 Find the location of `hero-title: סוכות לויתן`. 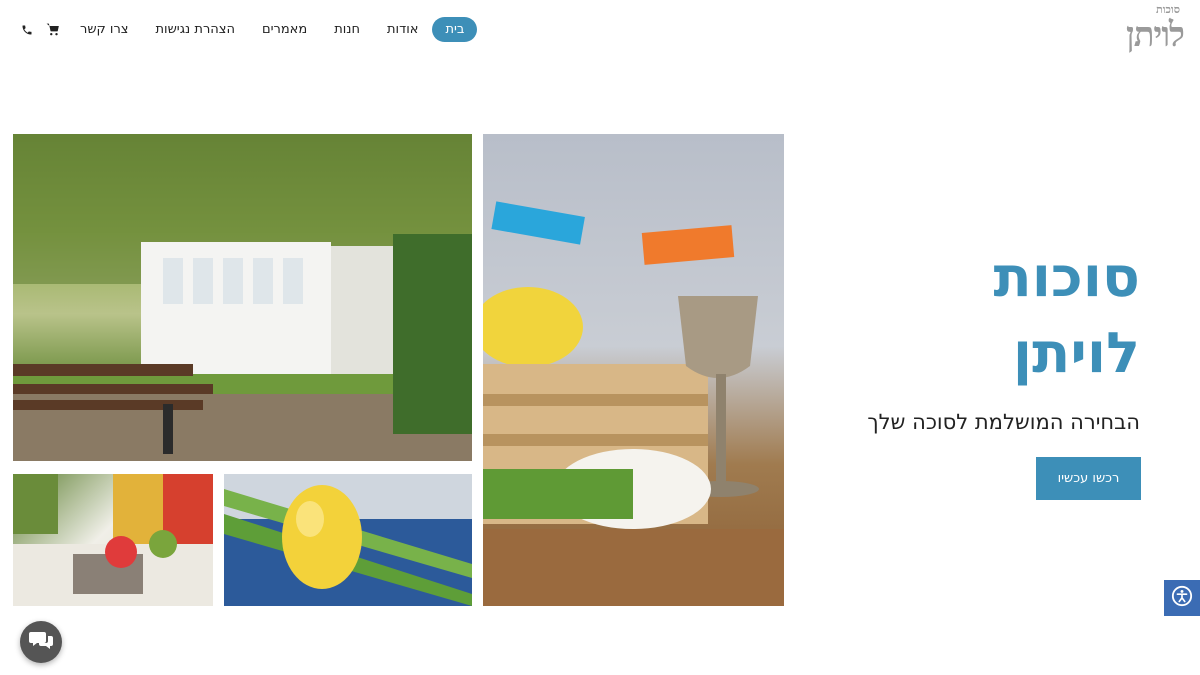

hero-title: סוכות לויתן is located at coordinates (990, 316).